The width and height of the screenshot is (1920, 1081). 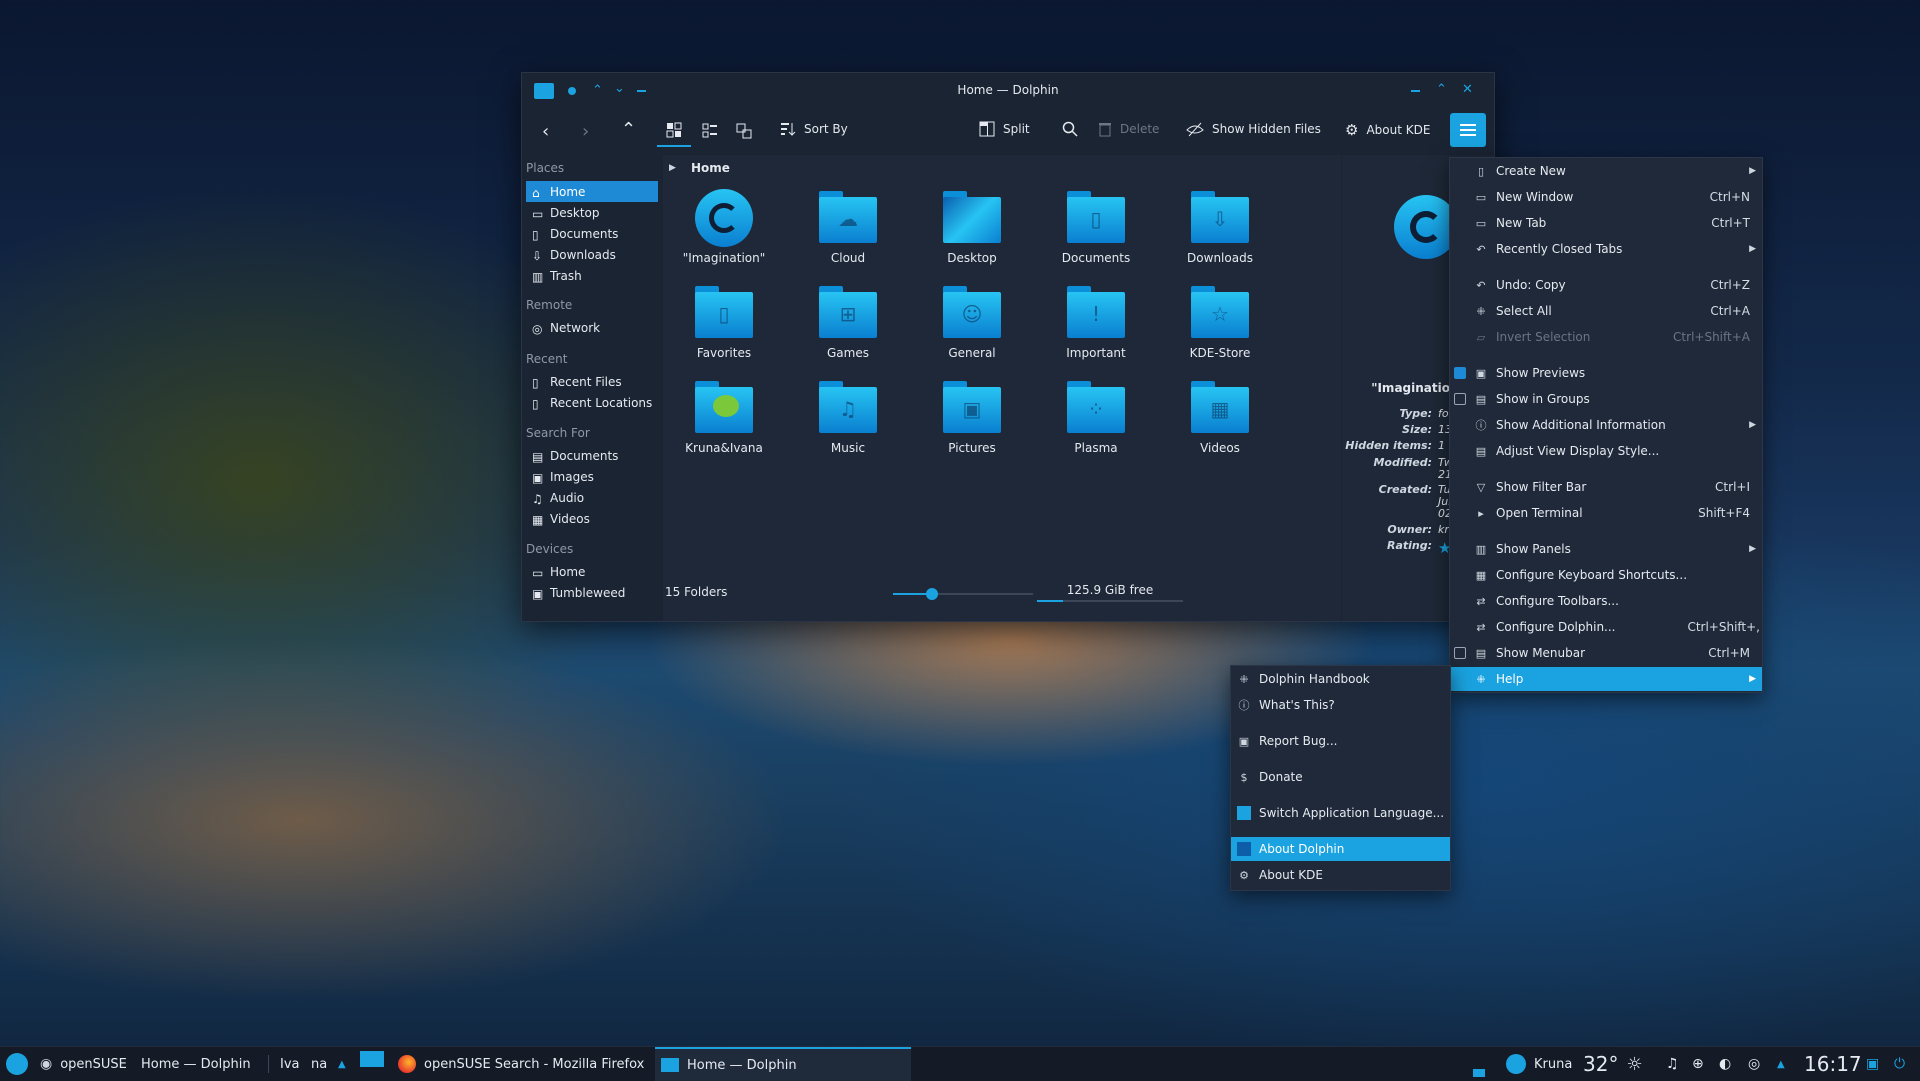 I want to click on virtual-desktop-iva: Iva, so click(x=290, y=1064).